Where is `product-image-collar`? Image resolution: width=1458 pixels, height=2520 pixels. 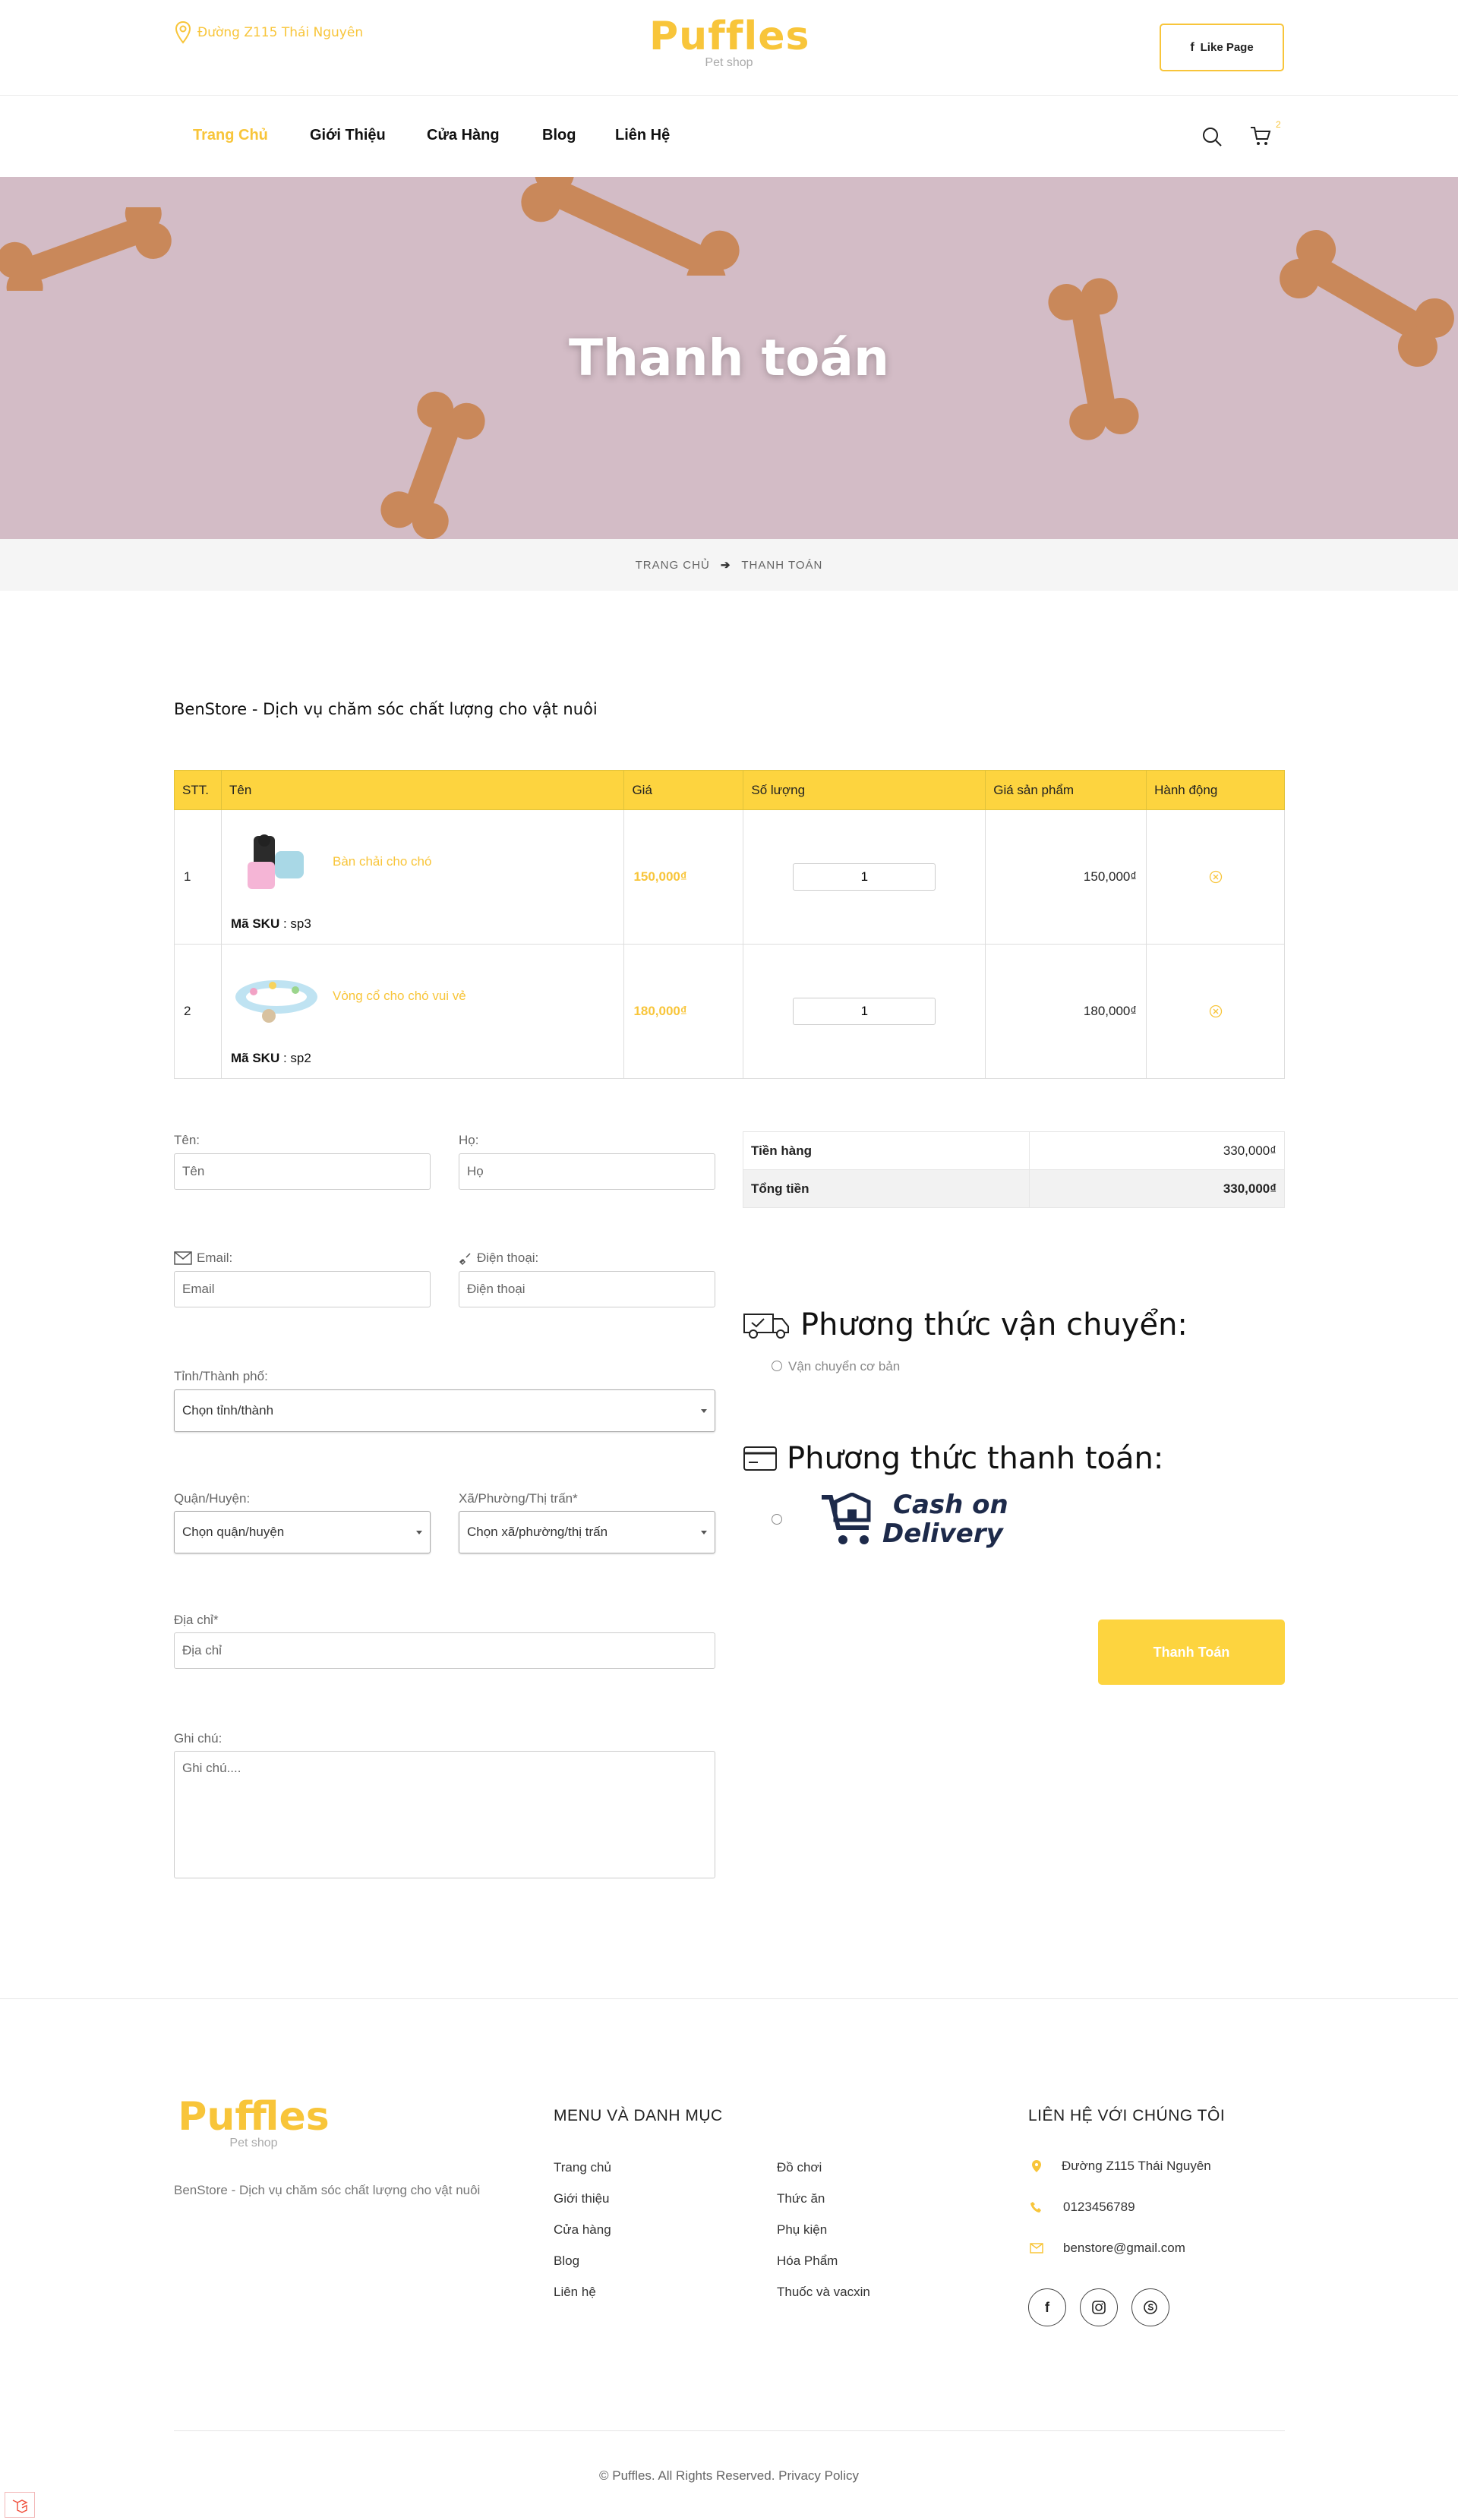 product-image-collar is located at coordinates (276, 997).